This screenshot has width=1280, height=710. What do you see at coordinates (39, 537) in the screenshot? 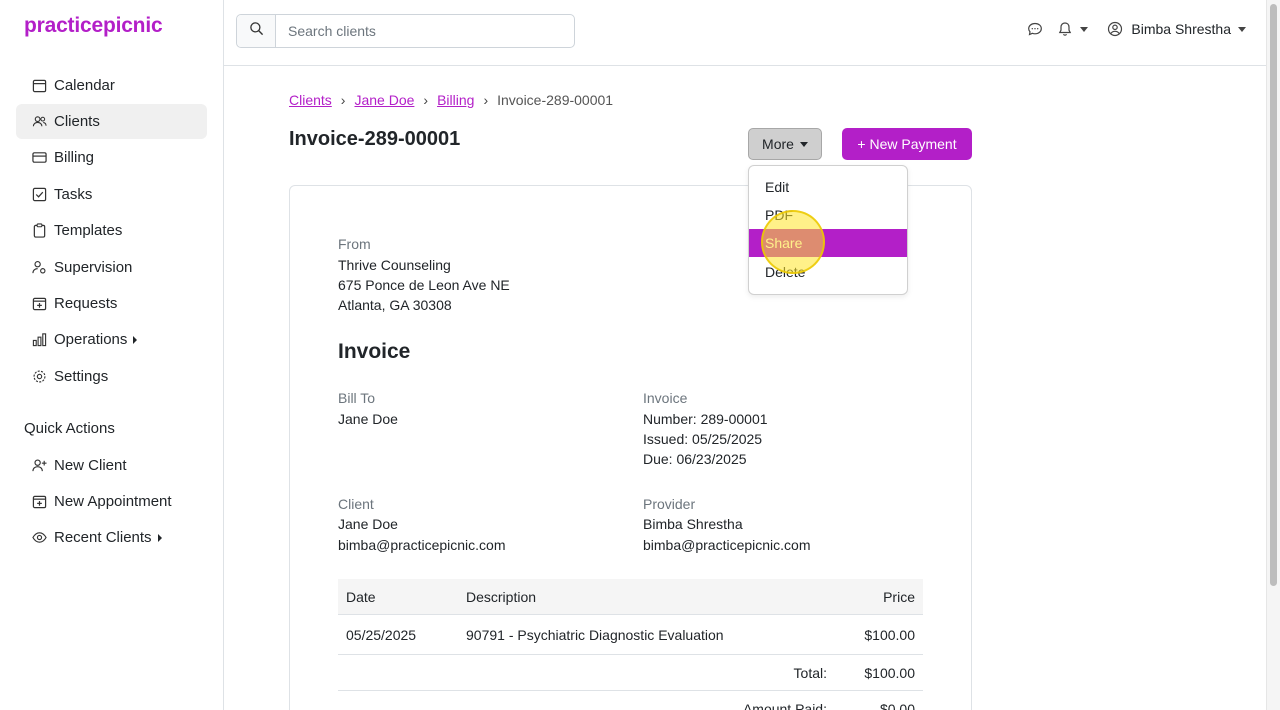
I see `eye-icon` at bounding box center [39, 537].